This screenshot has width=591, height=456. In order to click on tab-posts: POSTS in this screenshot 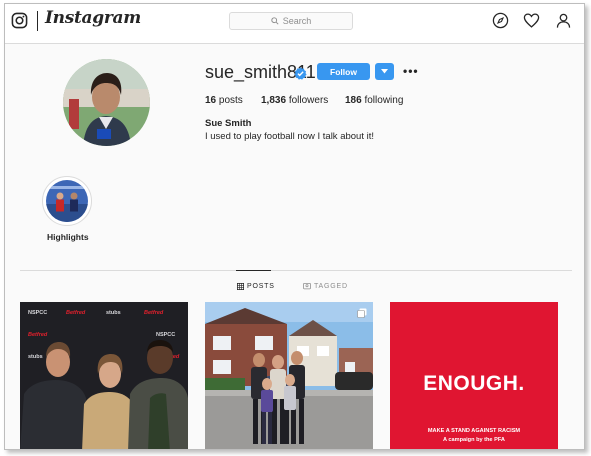, I will do `click(256, 286)`.